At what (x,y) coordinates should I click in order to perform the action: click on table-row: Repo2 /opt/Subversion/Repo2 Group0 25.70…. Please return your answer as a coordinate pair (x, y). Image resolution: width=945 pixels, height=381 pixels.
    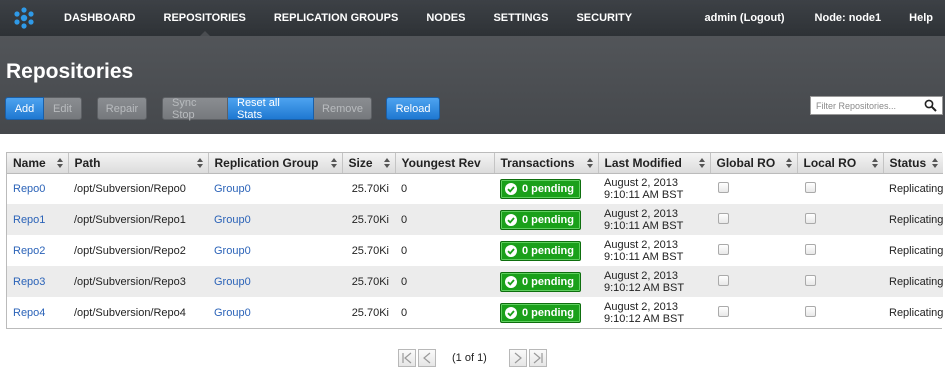
    Looking at the image, I should click on (475, 250).